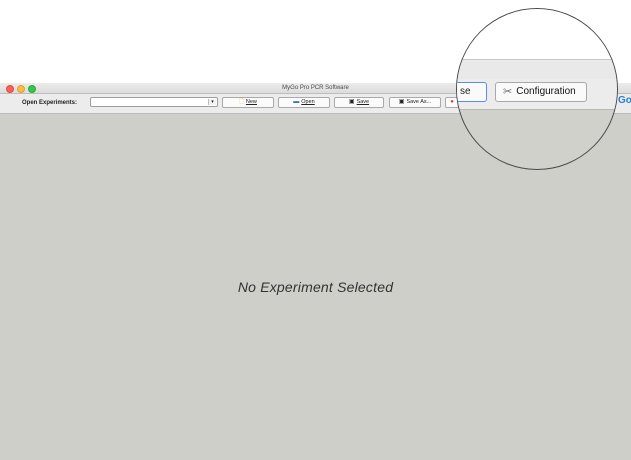 This screenshot has width=631, height=460. Describe the element at coordinates (308, 102) in the screenshot. I see `open-button-label: Open` at that location.